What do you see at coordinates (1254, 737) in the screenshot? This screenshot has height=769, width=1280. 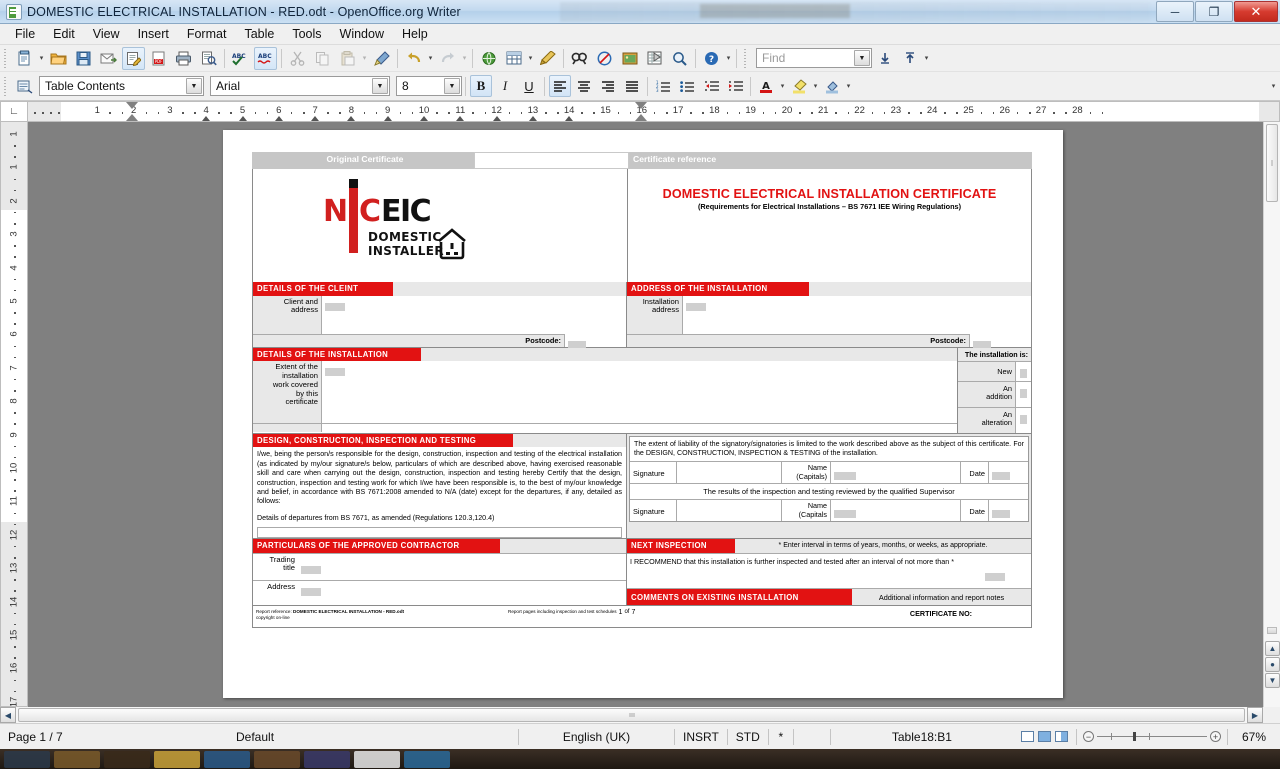 I see `status-zoom-level: 67%` at bounding box center [1254, 737].